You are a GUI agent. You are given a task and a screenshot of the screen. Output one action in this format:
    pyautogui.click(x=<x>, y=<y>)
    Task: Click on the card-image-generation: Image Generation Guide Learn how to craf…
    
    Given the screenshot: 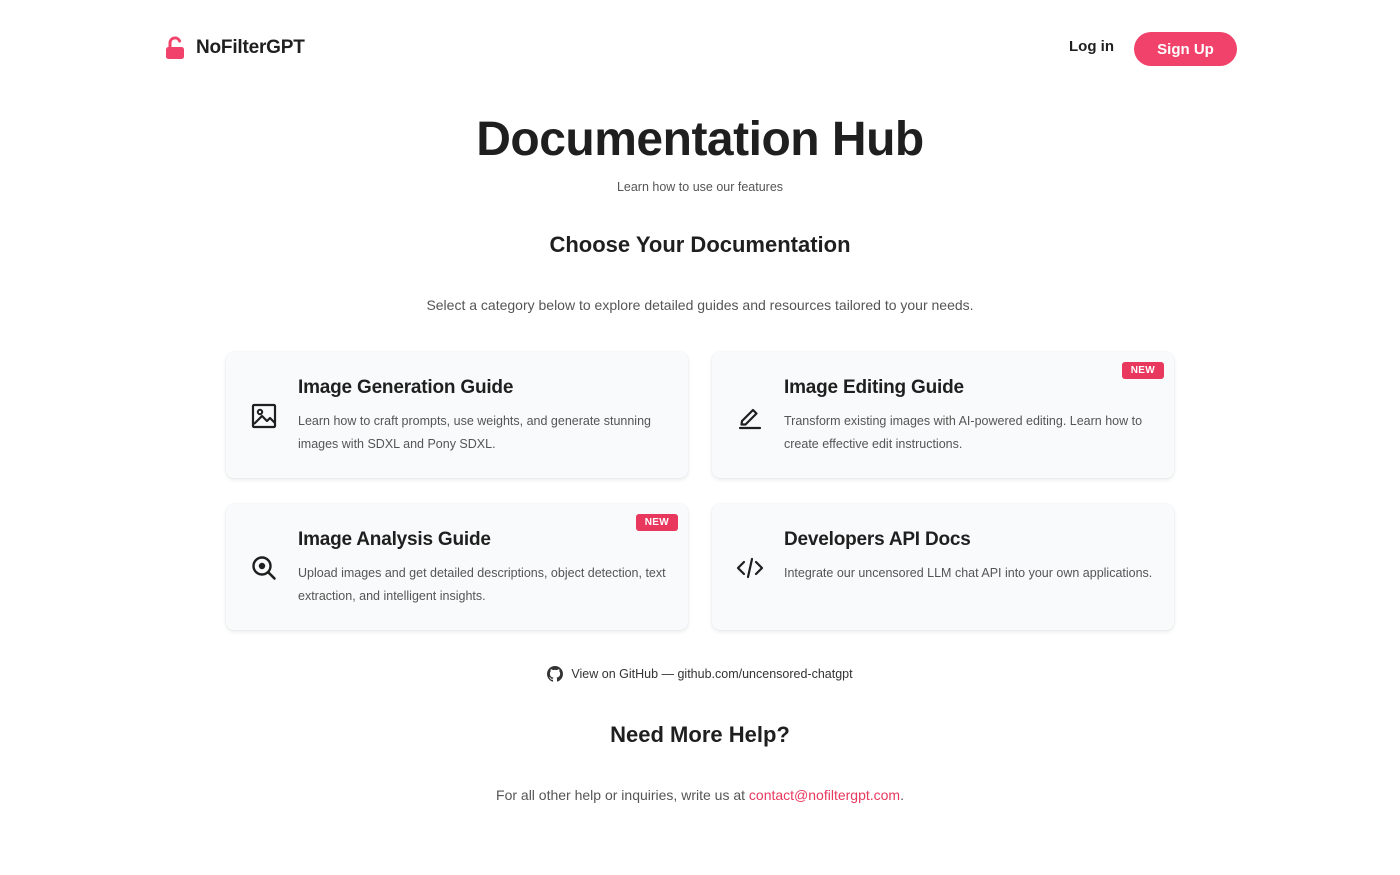 What is the action you would take?
    pyautogui.click(x=457, y=415)
    